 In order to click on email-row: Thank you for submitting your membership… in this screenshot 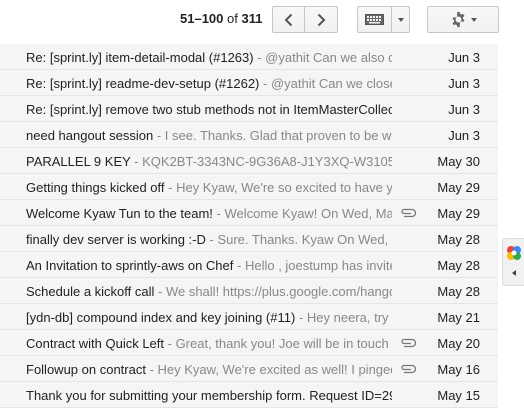, I will do `click(249, 395)`.